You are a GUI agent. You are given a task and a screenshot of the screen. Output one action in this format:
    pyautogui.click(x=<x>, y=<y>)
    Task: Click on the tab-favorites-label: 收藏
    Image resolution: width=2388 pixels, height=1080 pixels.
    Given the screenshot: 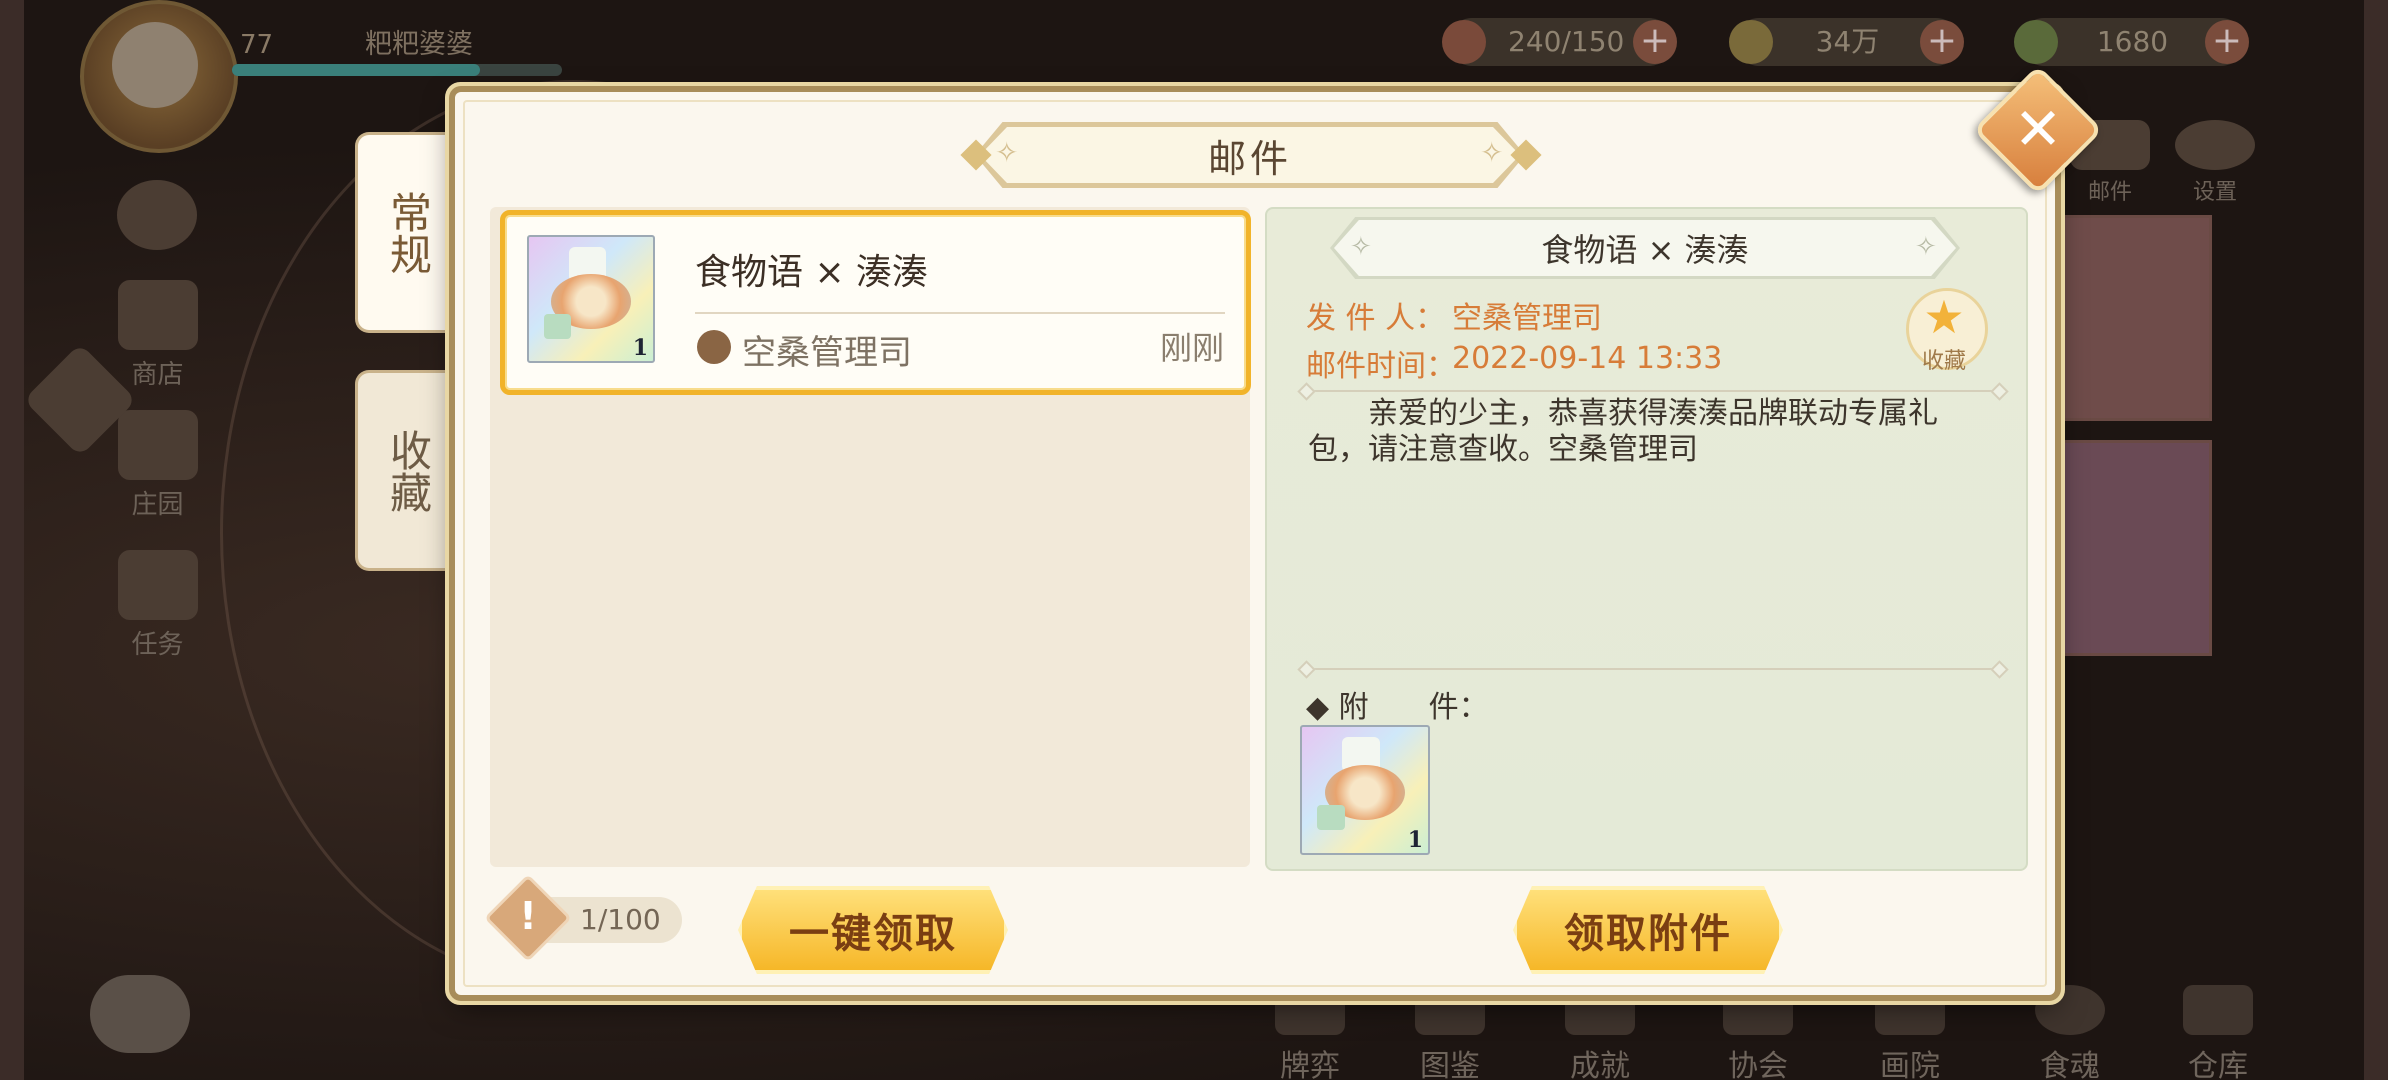 What is the action you would take?
    pyautogui.click(x=408, y=470)
    